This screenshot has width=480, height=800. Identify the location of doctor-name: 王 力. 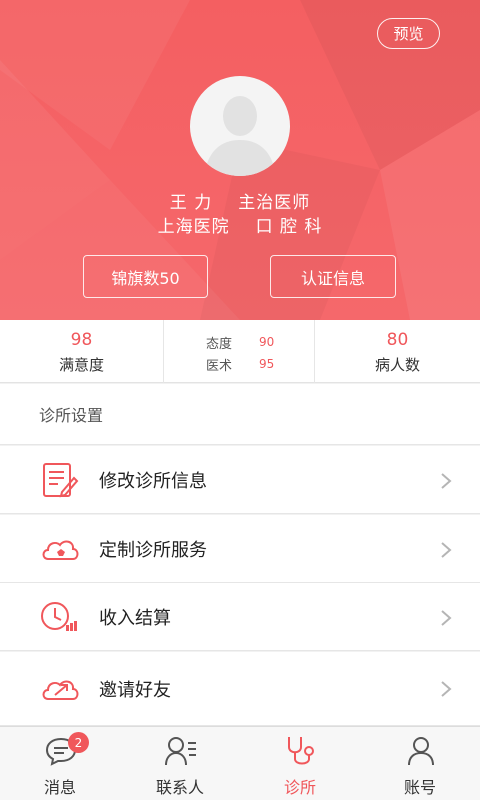
(191, 203).